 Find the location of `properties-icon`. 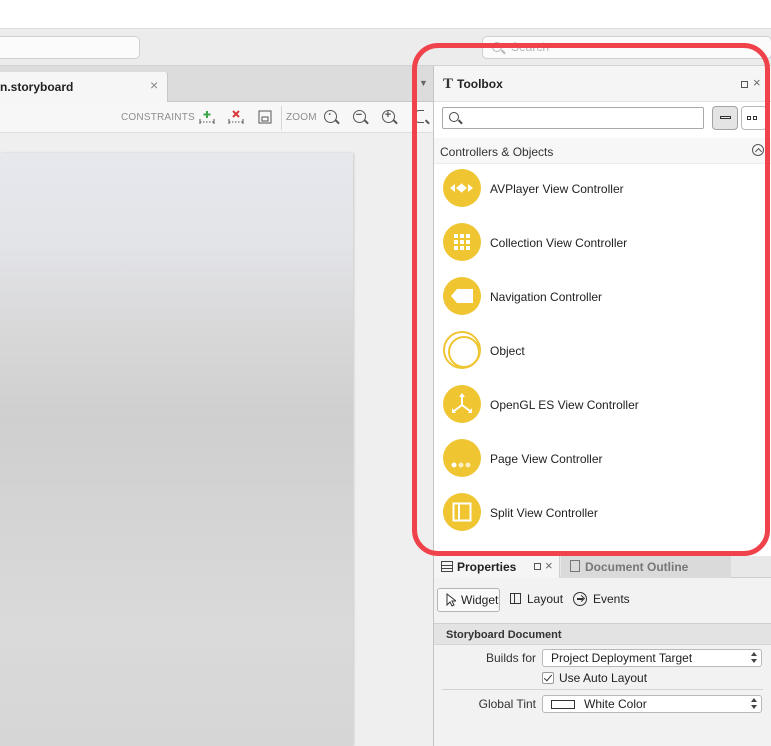

properties-icon is located at coordinates (447, 566).